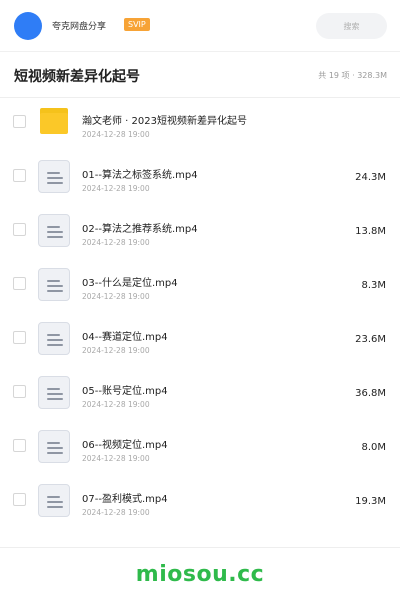 The width and height of the screenshot is (400, 600). I want to click on search-input, so click(351, 26).